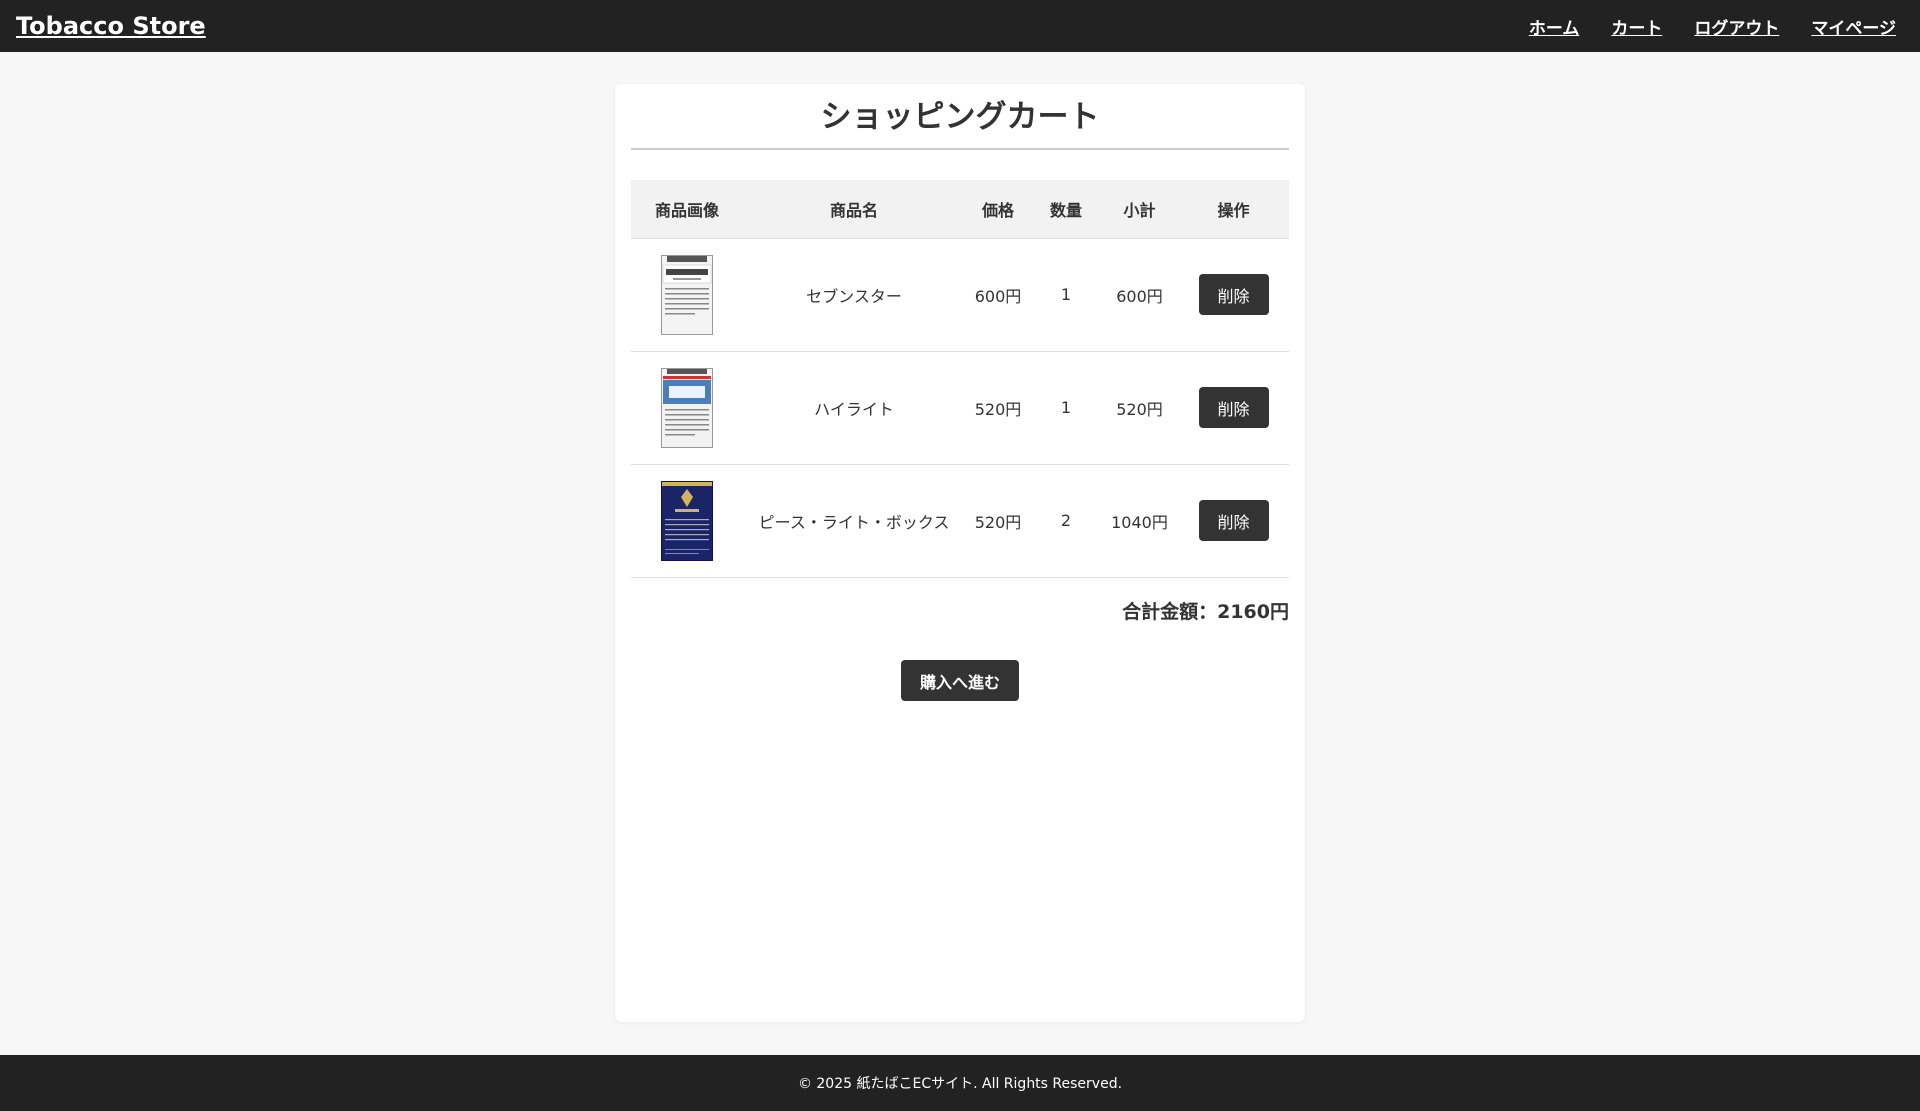 Image resolution: width=1920 pixels, height=1111 pixels. I want to click on item-quantity: 2, so click(1066, 521).